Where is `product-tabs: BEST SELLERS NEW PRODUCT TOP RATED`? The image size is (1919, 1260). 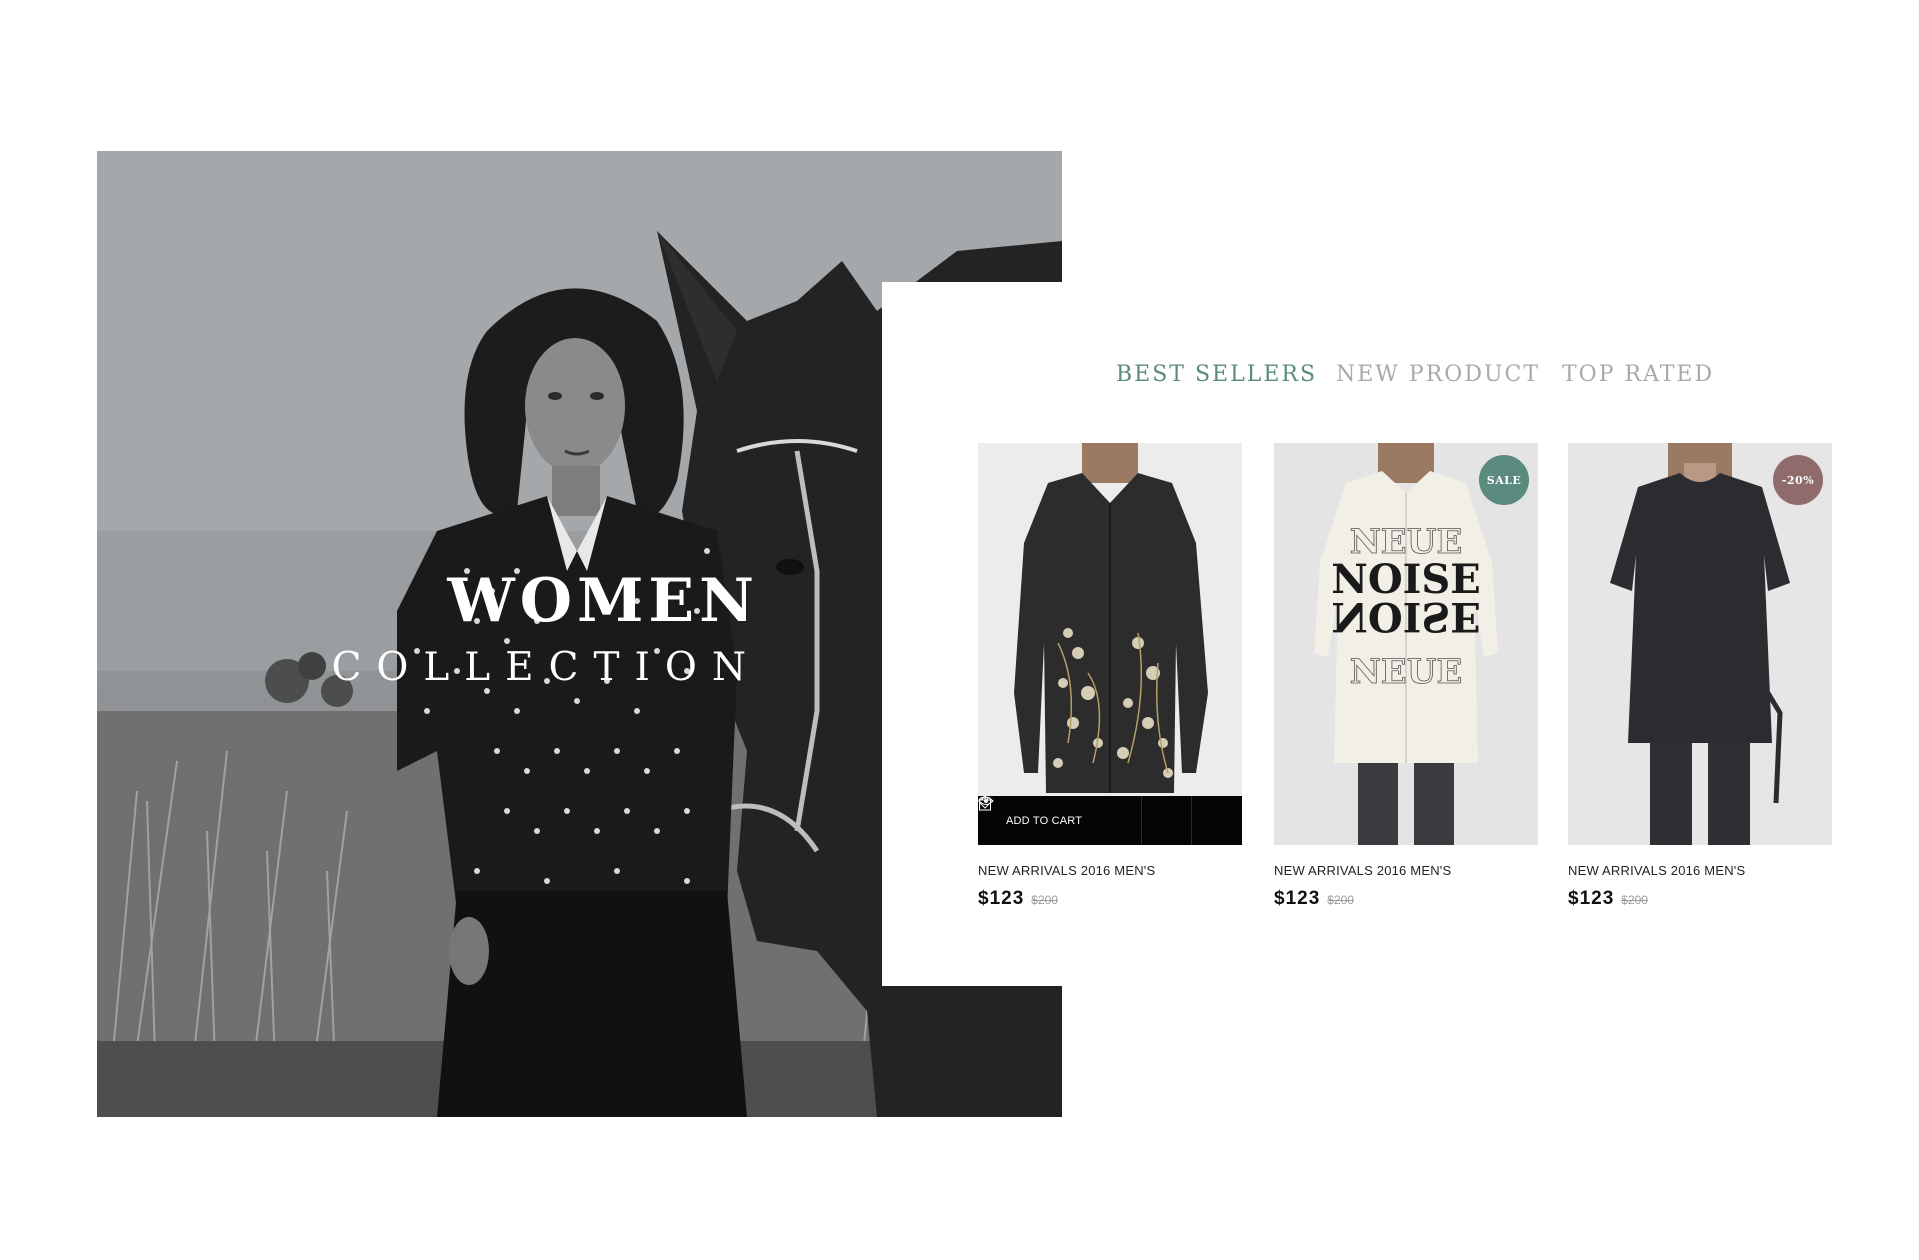 product-tabs: BEST SELLERS NEW PRODUCT TOP RATED is located at coordinates (1400, 382).